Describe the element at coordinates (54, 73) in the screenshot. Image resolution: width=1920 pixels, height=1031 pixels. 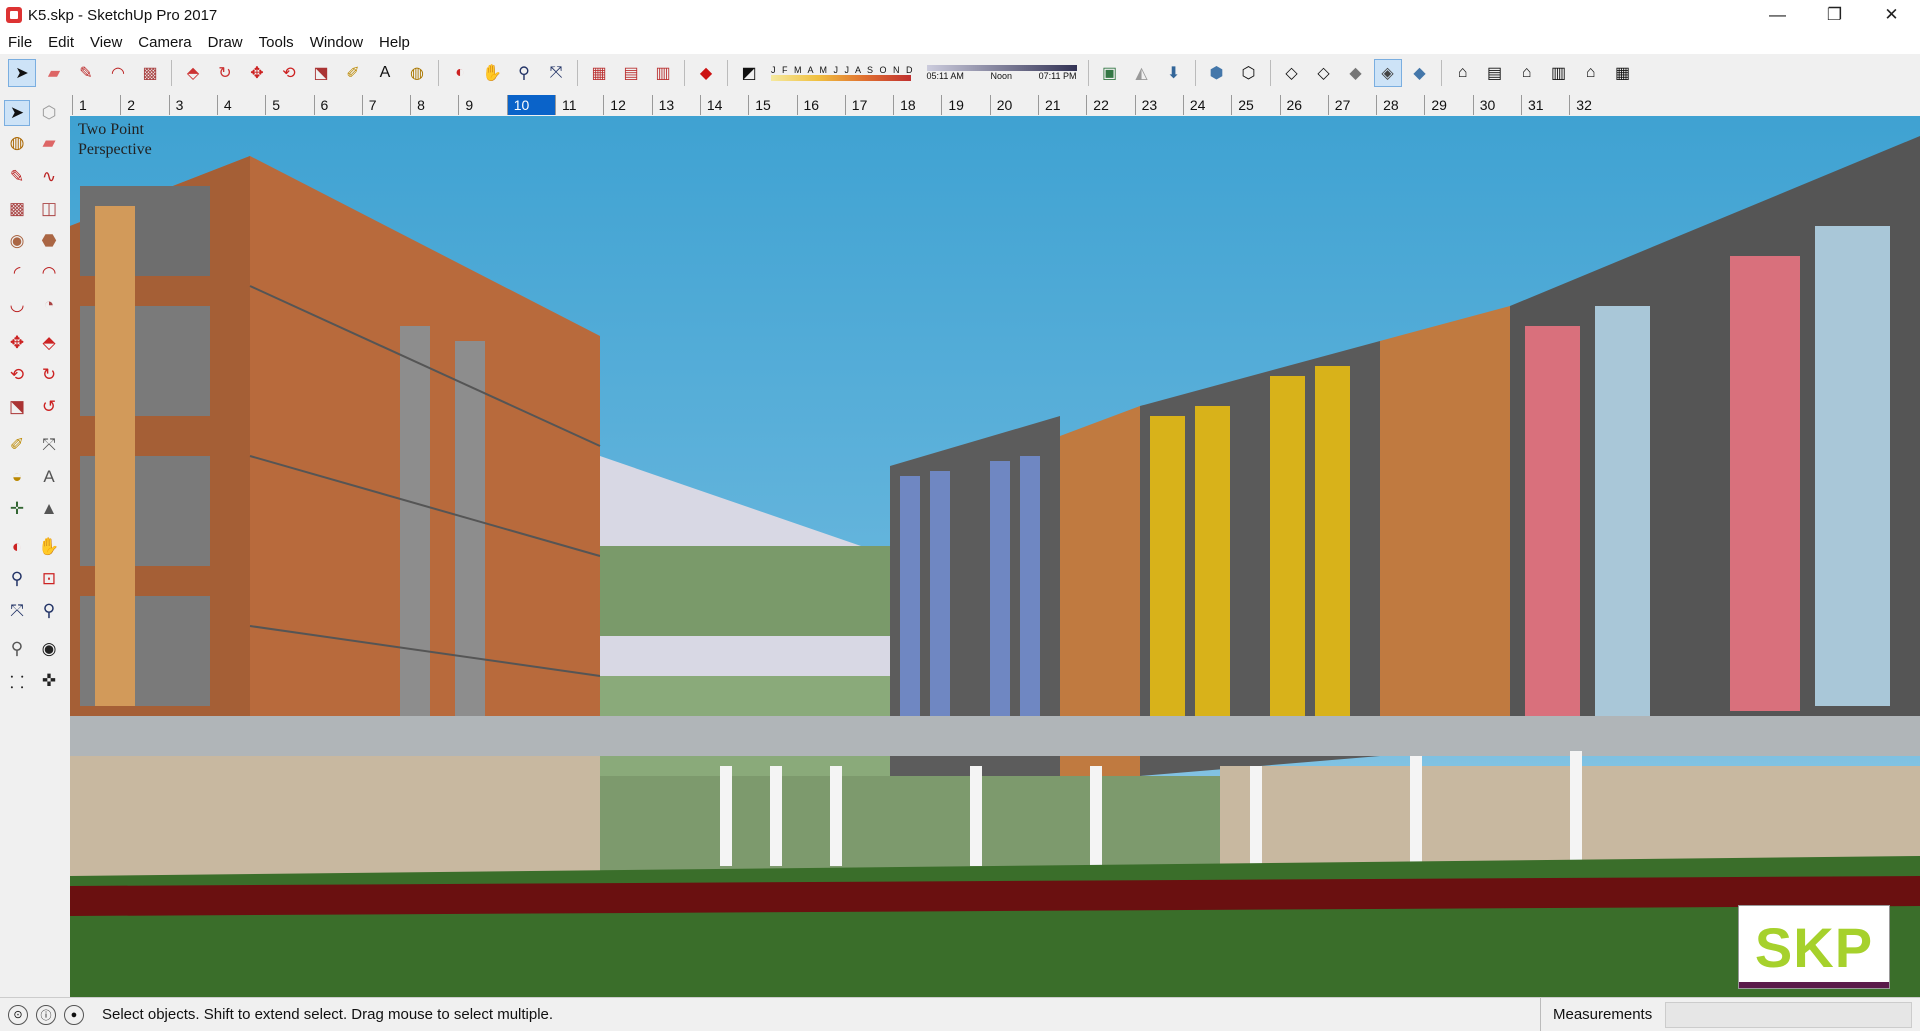
I see `eraser-tool-icon: ▰` at that location.